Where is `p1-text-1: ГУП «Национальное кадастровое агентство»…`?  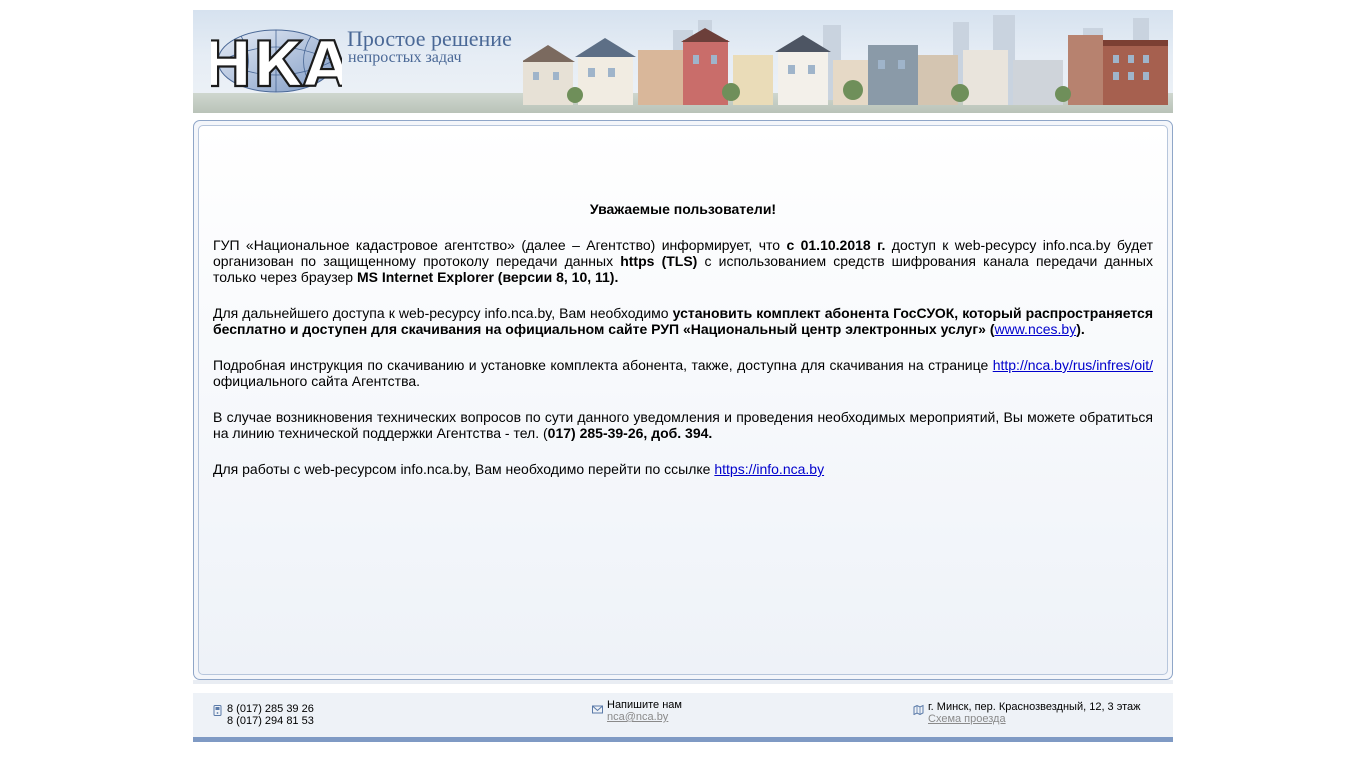
p1-text-1: ГУП «Национальное кадастровое агентство»… is located at coordinates (500, 245).